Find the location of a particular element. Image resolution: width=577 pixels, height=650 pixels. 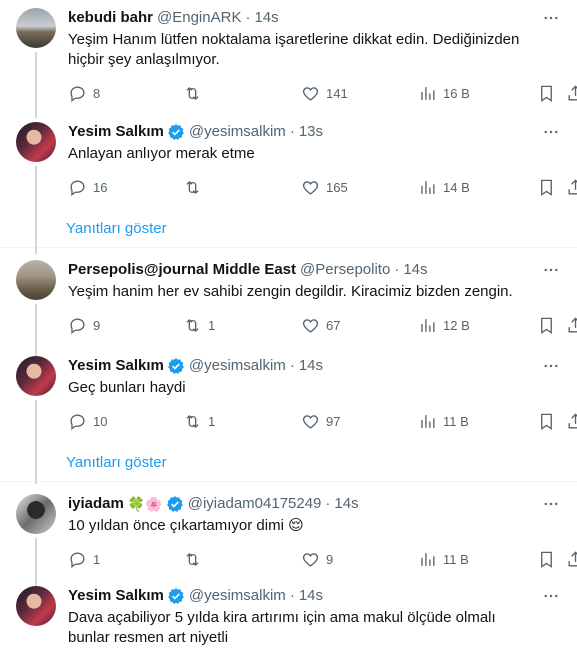

view-count: 14 B is located at coordinates (456, 187).